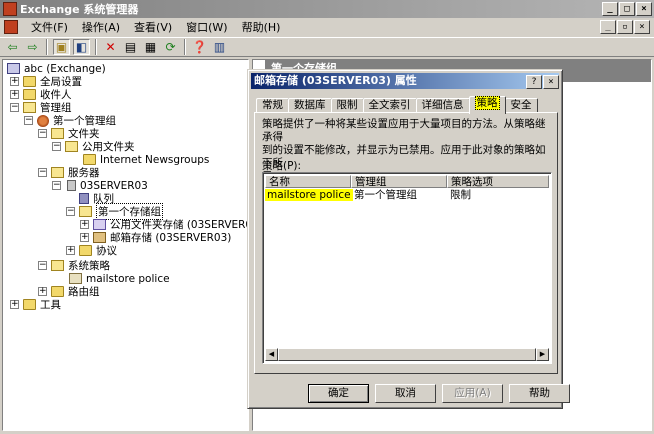 This screenshot has width=654, height=434. I want to click on tree-node-servers: 服务器, so click(75, 172).